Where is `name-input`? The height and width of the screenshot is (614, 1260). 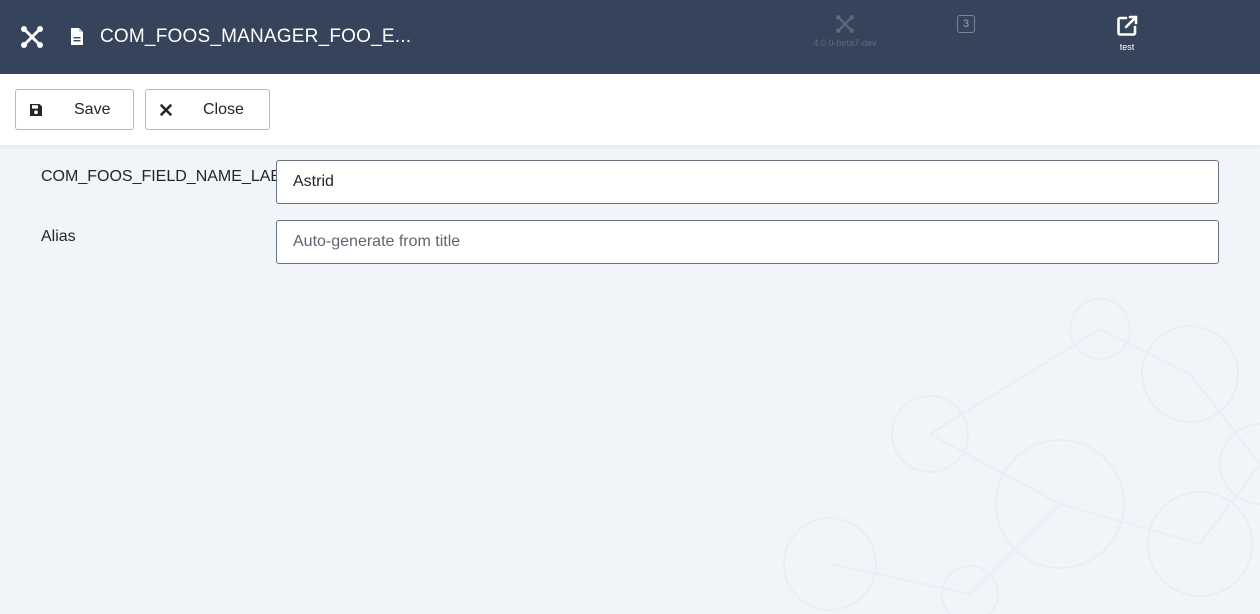 name-input is located at coordinates (747, 182).